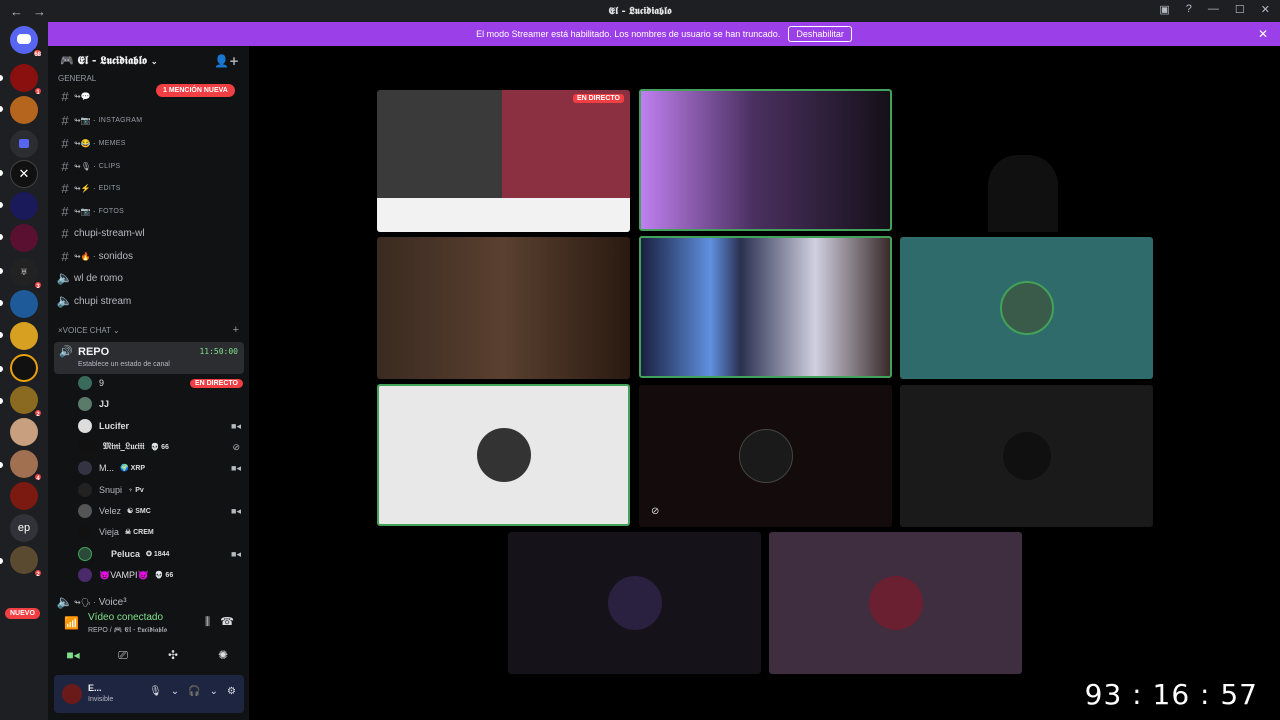  What do you see at coordinates (160, 383) in the screenshot?
I see `voice-member: 9 EN DIRECTO` at bounding box center [160, 383].